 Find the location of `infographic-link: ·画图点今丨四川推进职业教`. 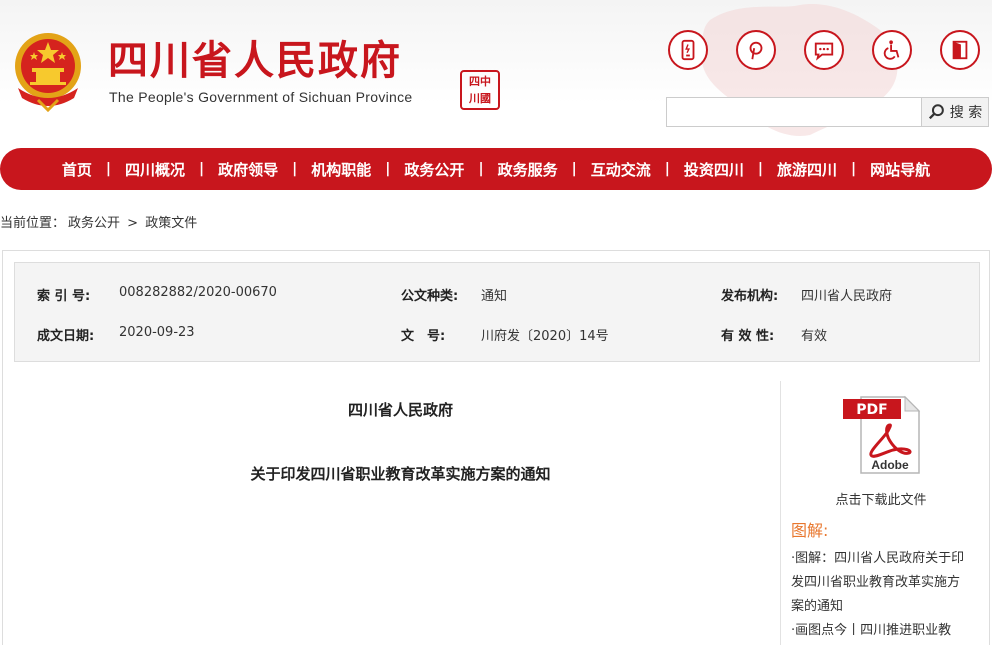

infographic-link: ·画图点今丨四川推进职业教 is located at coordinates (881, 631).